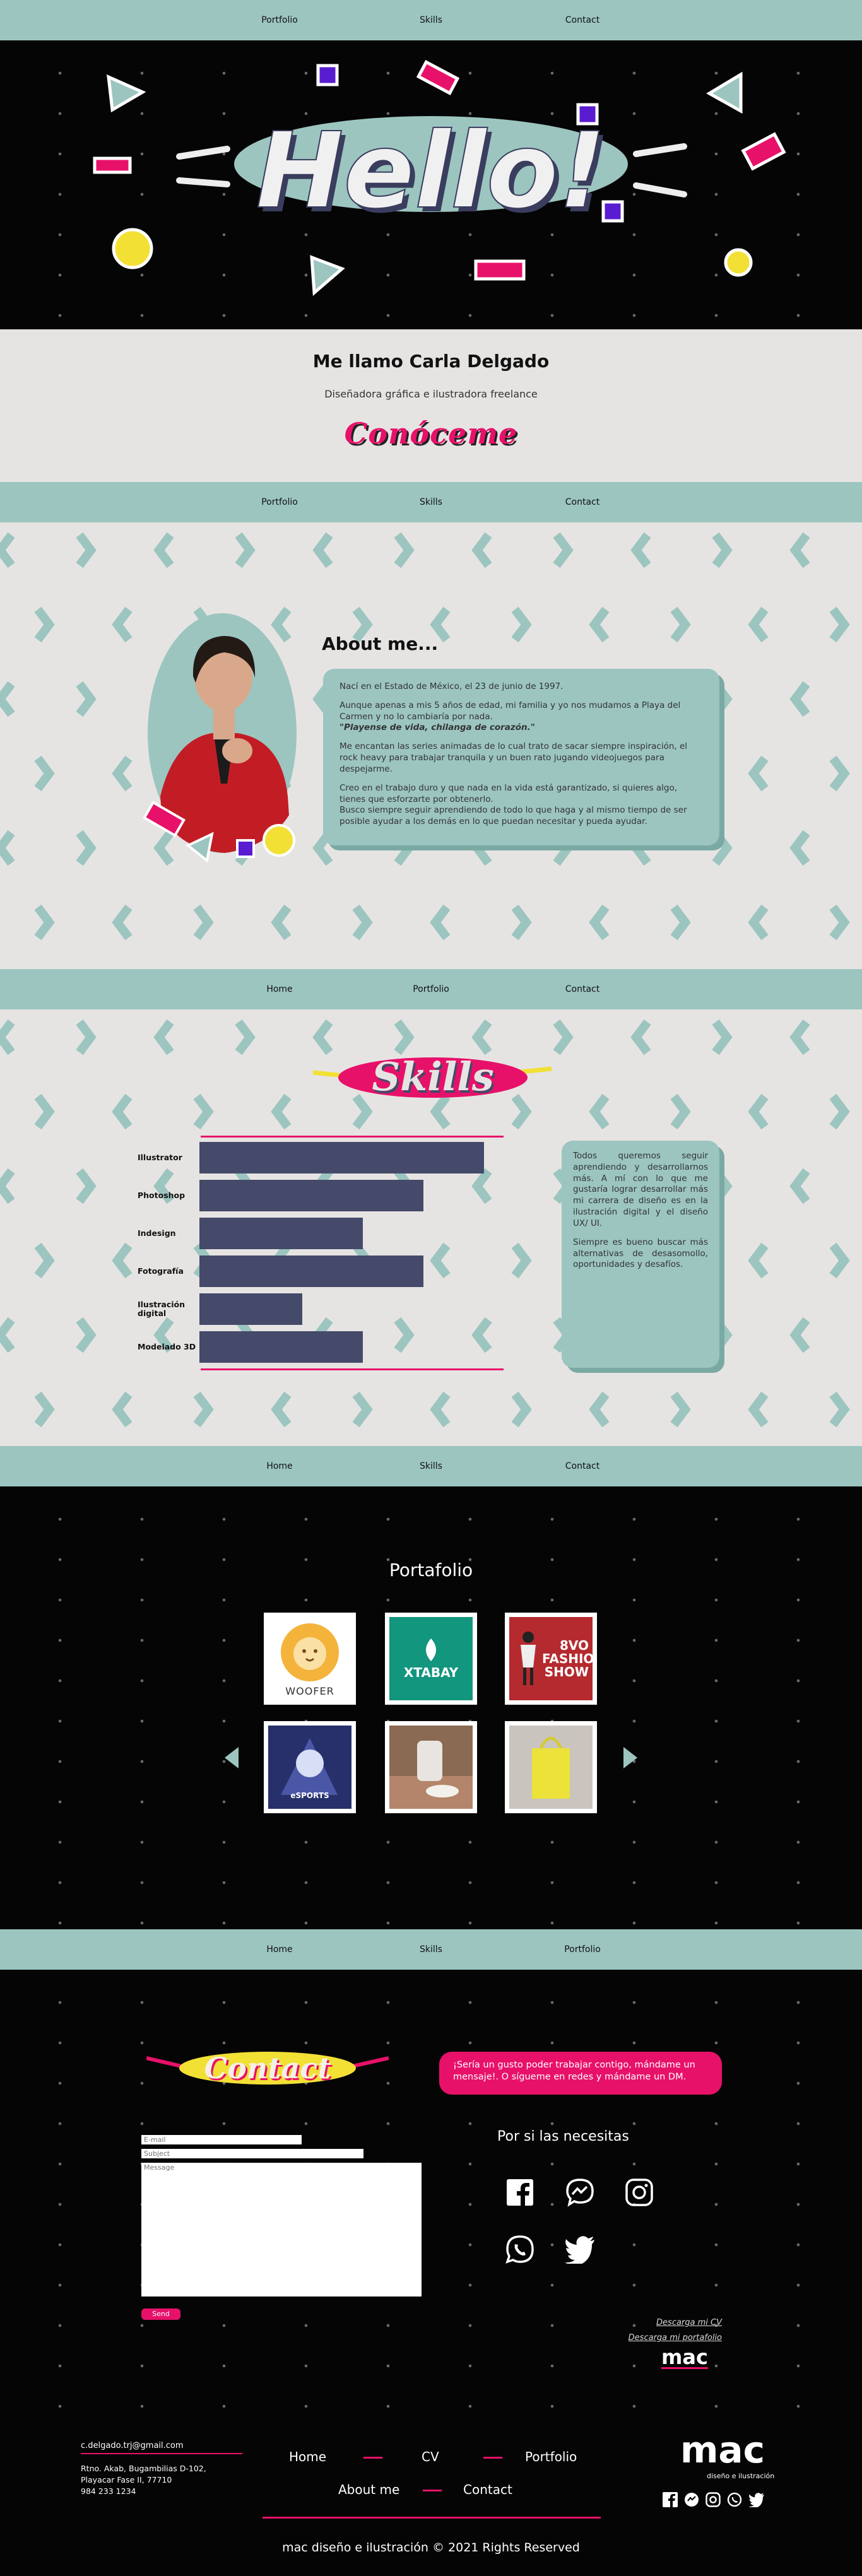  What do you see at coordinates (232, 1758) in the screenshot?
I see `carousel-prev-arrow-icon` at bounding box center [232, 1758].